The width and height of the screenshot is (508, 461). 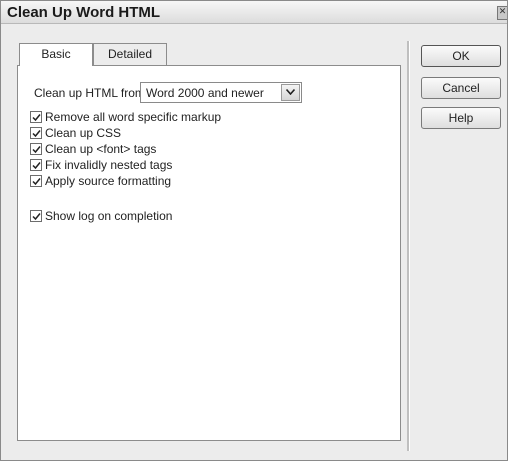 I want to click on fix-nested-tags-label: Fix invalidly nested tags, so click(x=109, y=165).